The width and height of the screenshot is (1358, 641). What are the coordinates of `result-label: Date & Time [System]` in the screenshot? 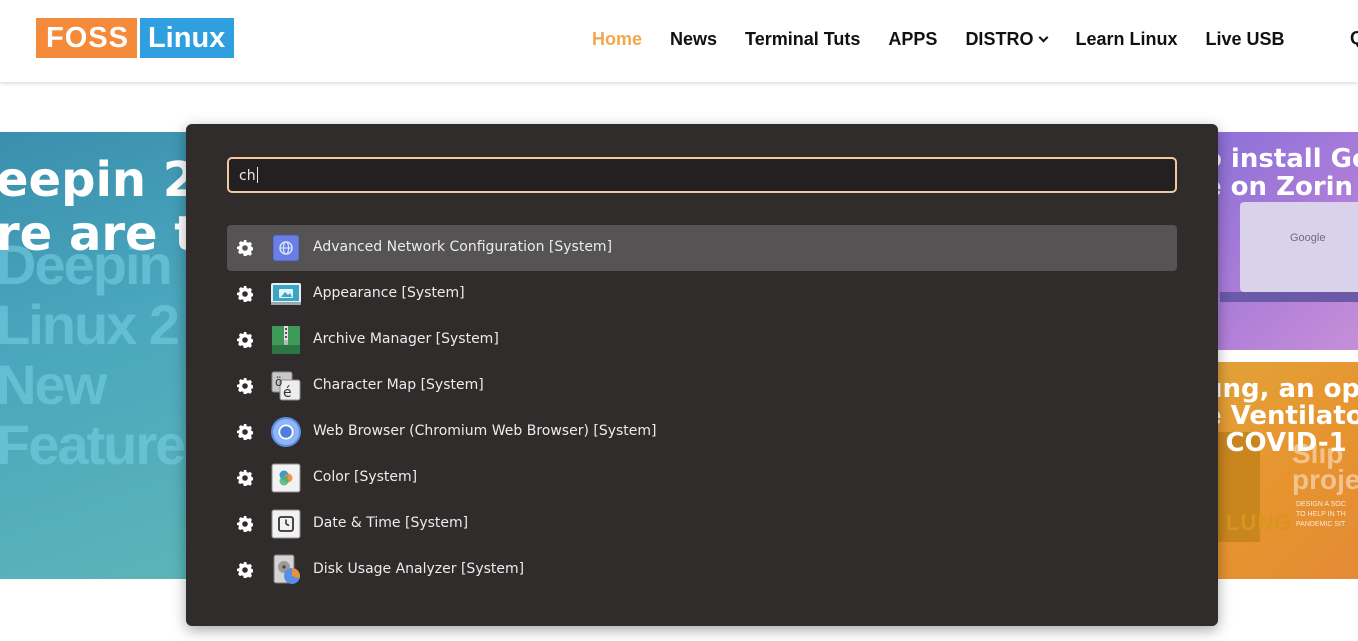 It's located at (391, 523).